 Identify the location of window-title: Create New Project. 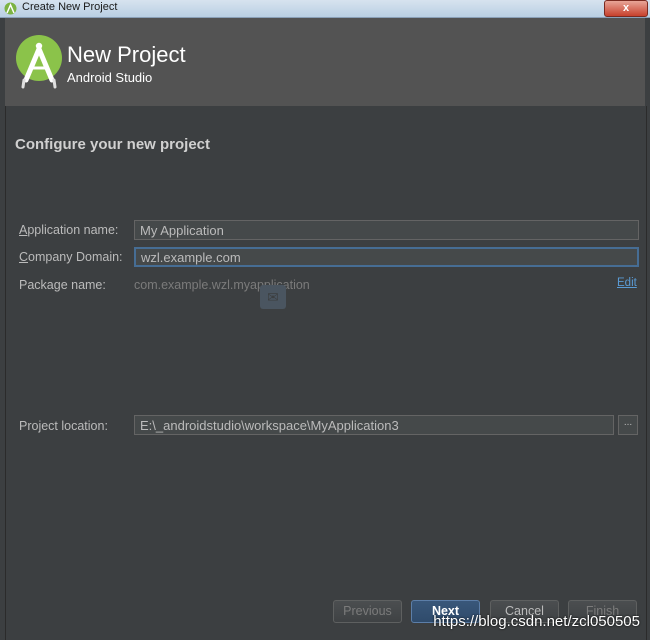
(70, 7).